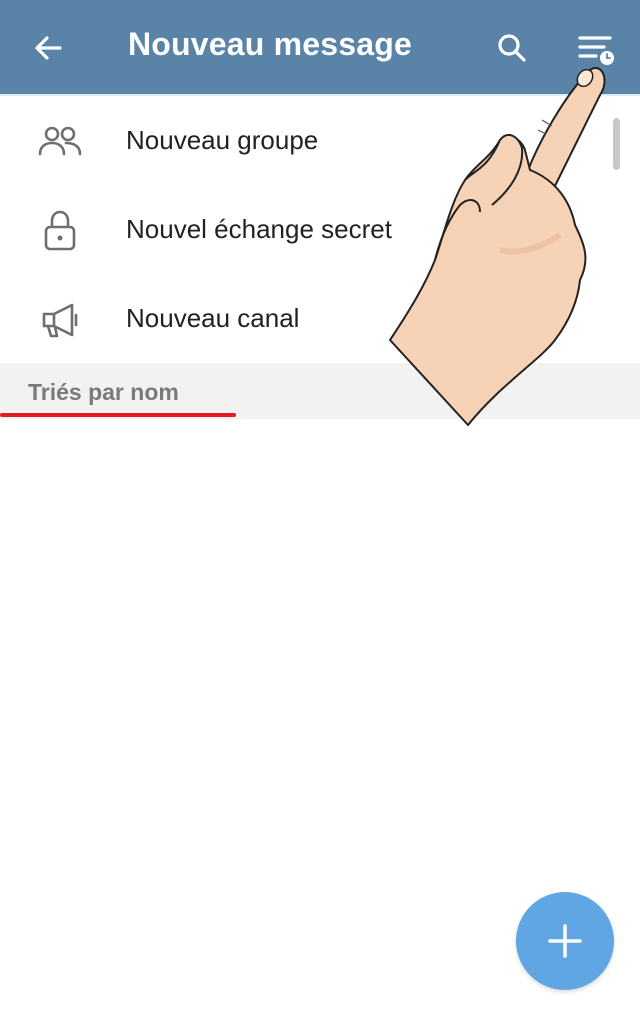  I want to click on menu-item-label: Nouveau groupe, so click(222, 140).